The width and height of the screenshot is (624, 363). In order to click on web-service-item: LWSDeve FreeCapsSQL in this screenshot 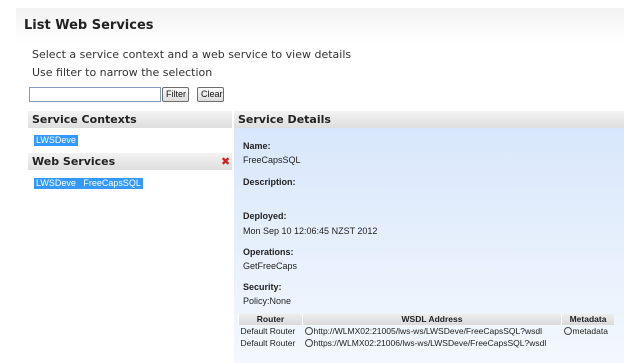, I will do `click(88, 183)`.